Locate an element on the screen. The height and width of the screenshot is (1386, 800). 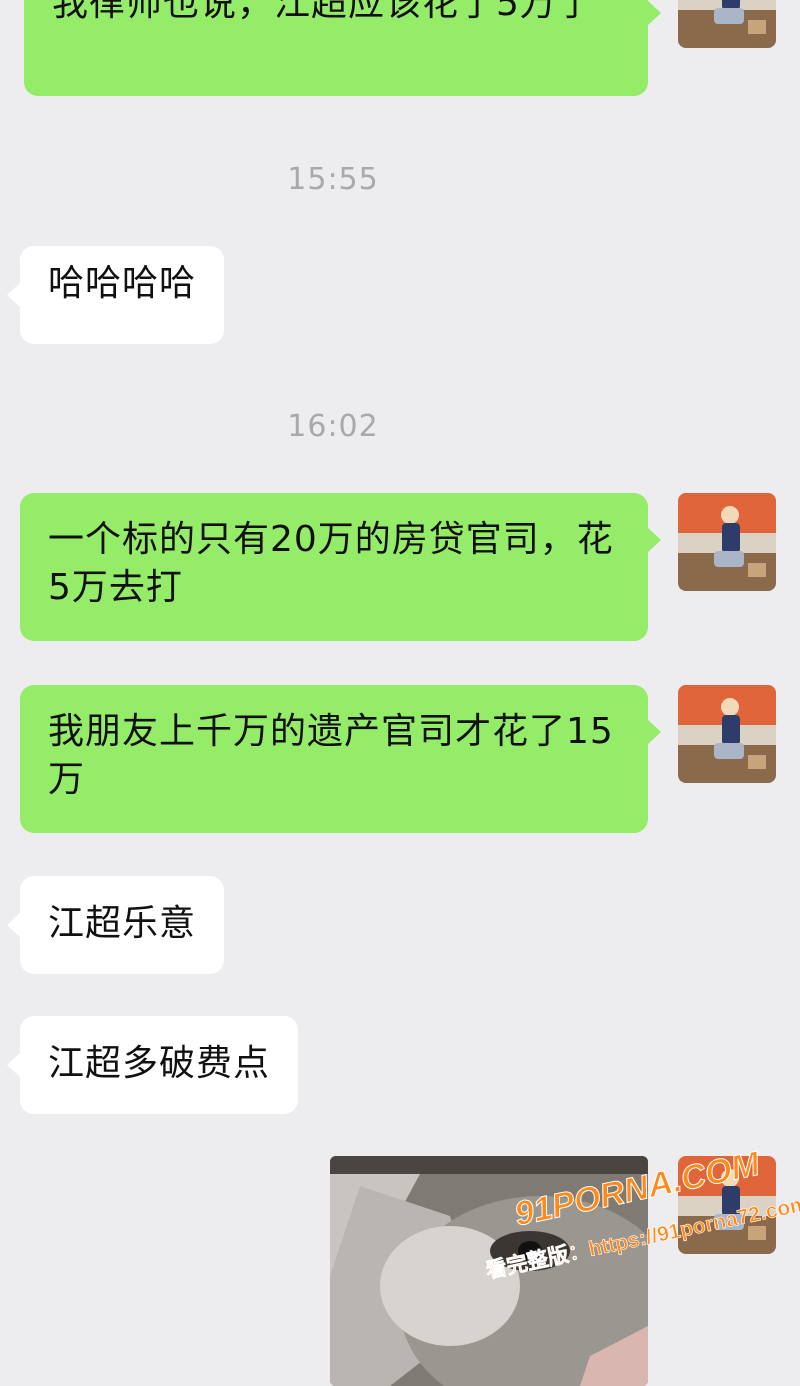
received-message-bubble: 哈哈哈哈 is located at coordinates (115, 295).